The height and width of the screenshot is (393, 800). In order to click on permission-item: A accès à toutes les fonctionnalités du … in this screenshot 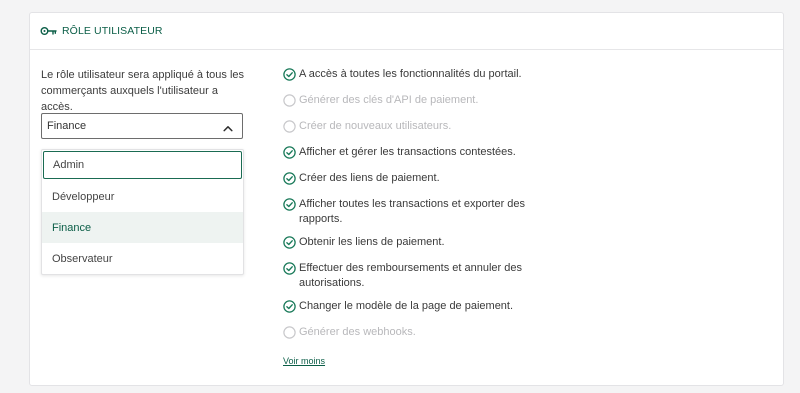, I will do `click(413, 74)`.